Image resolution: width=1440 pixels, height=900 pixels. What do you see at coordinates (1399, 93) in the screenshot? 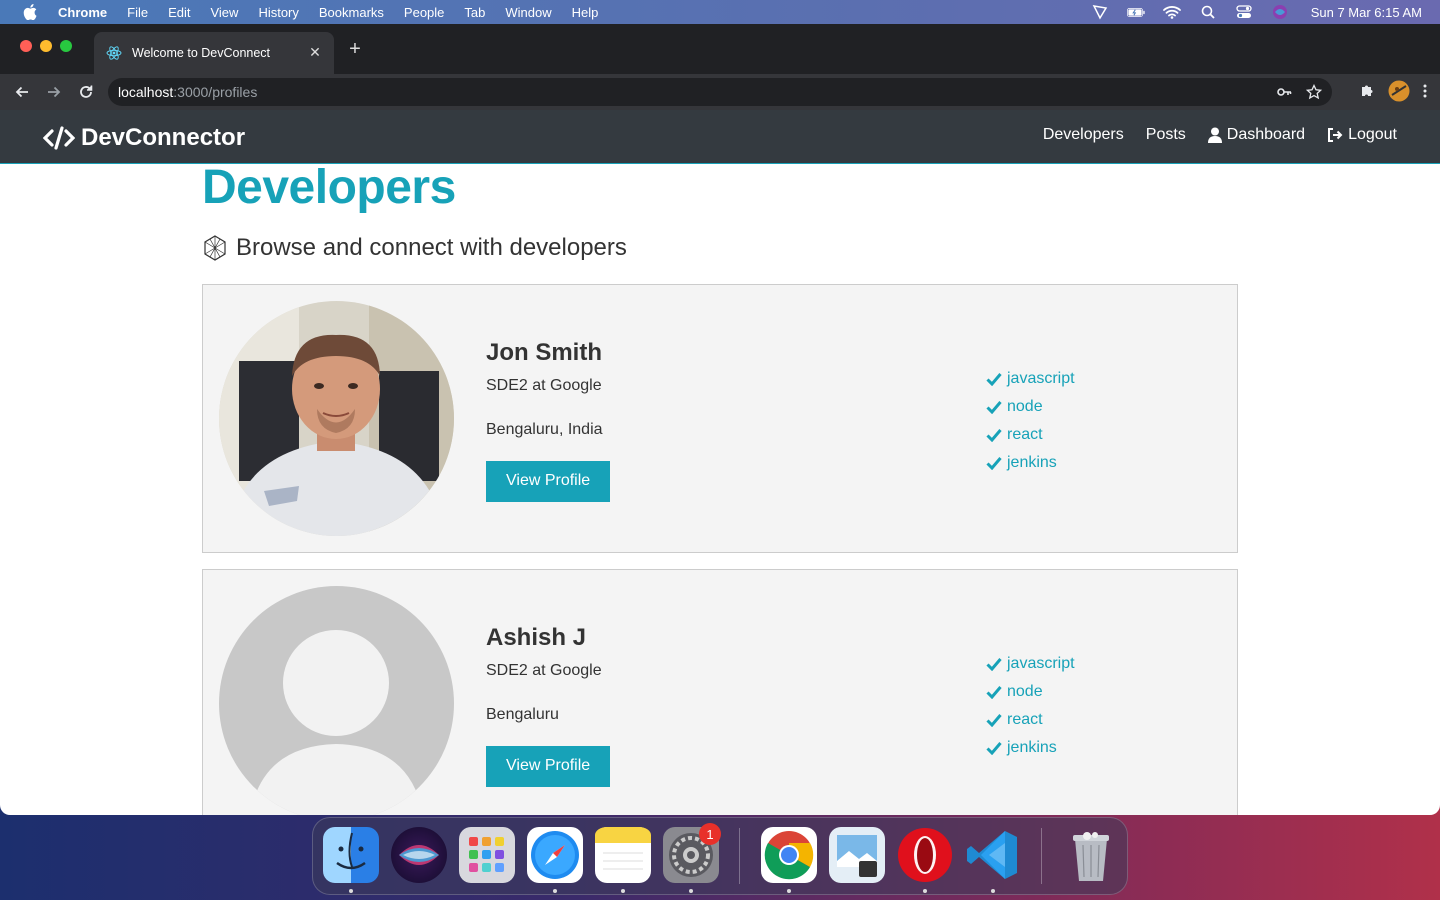
I see `profile-avatar-icon` at bounding box center [1399, 93].